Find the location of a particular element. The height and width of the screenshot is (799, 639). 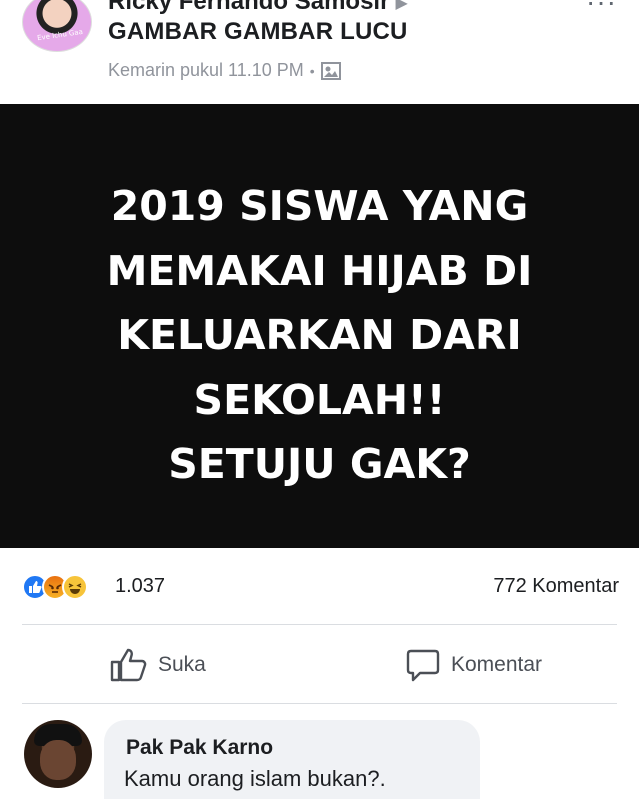

commenter-avatar is located at coordinates (58, 754).